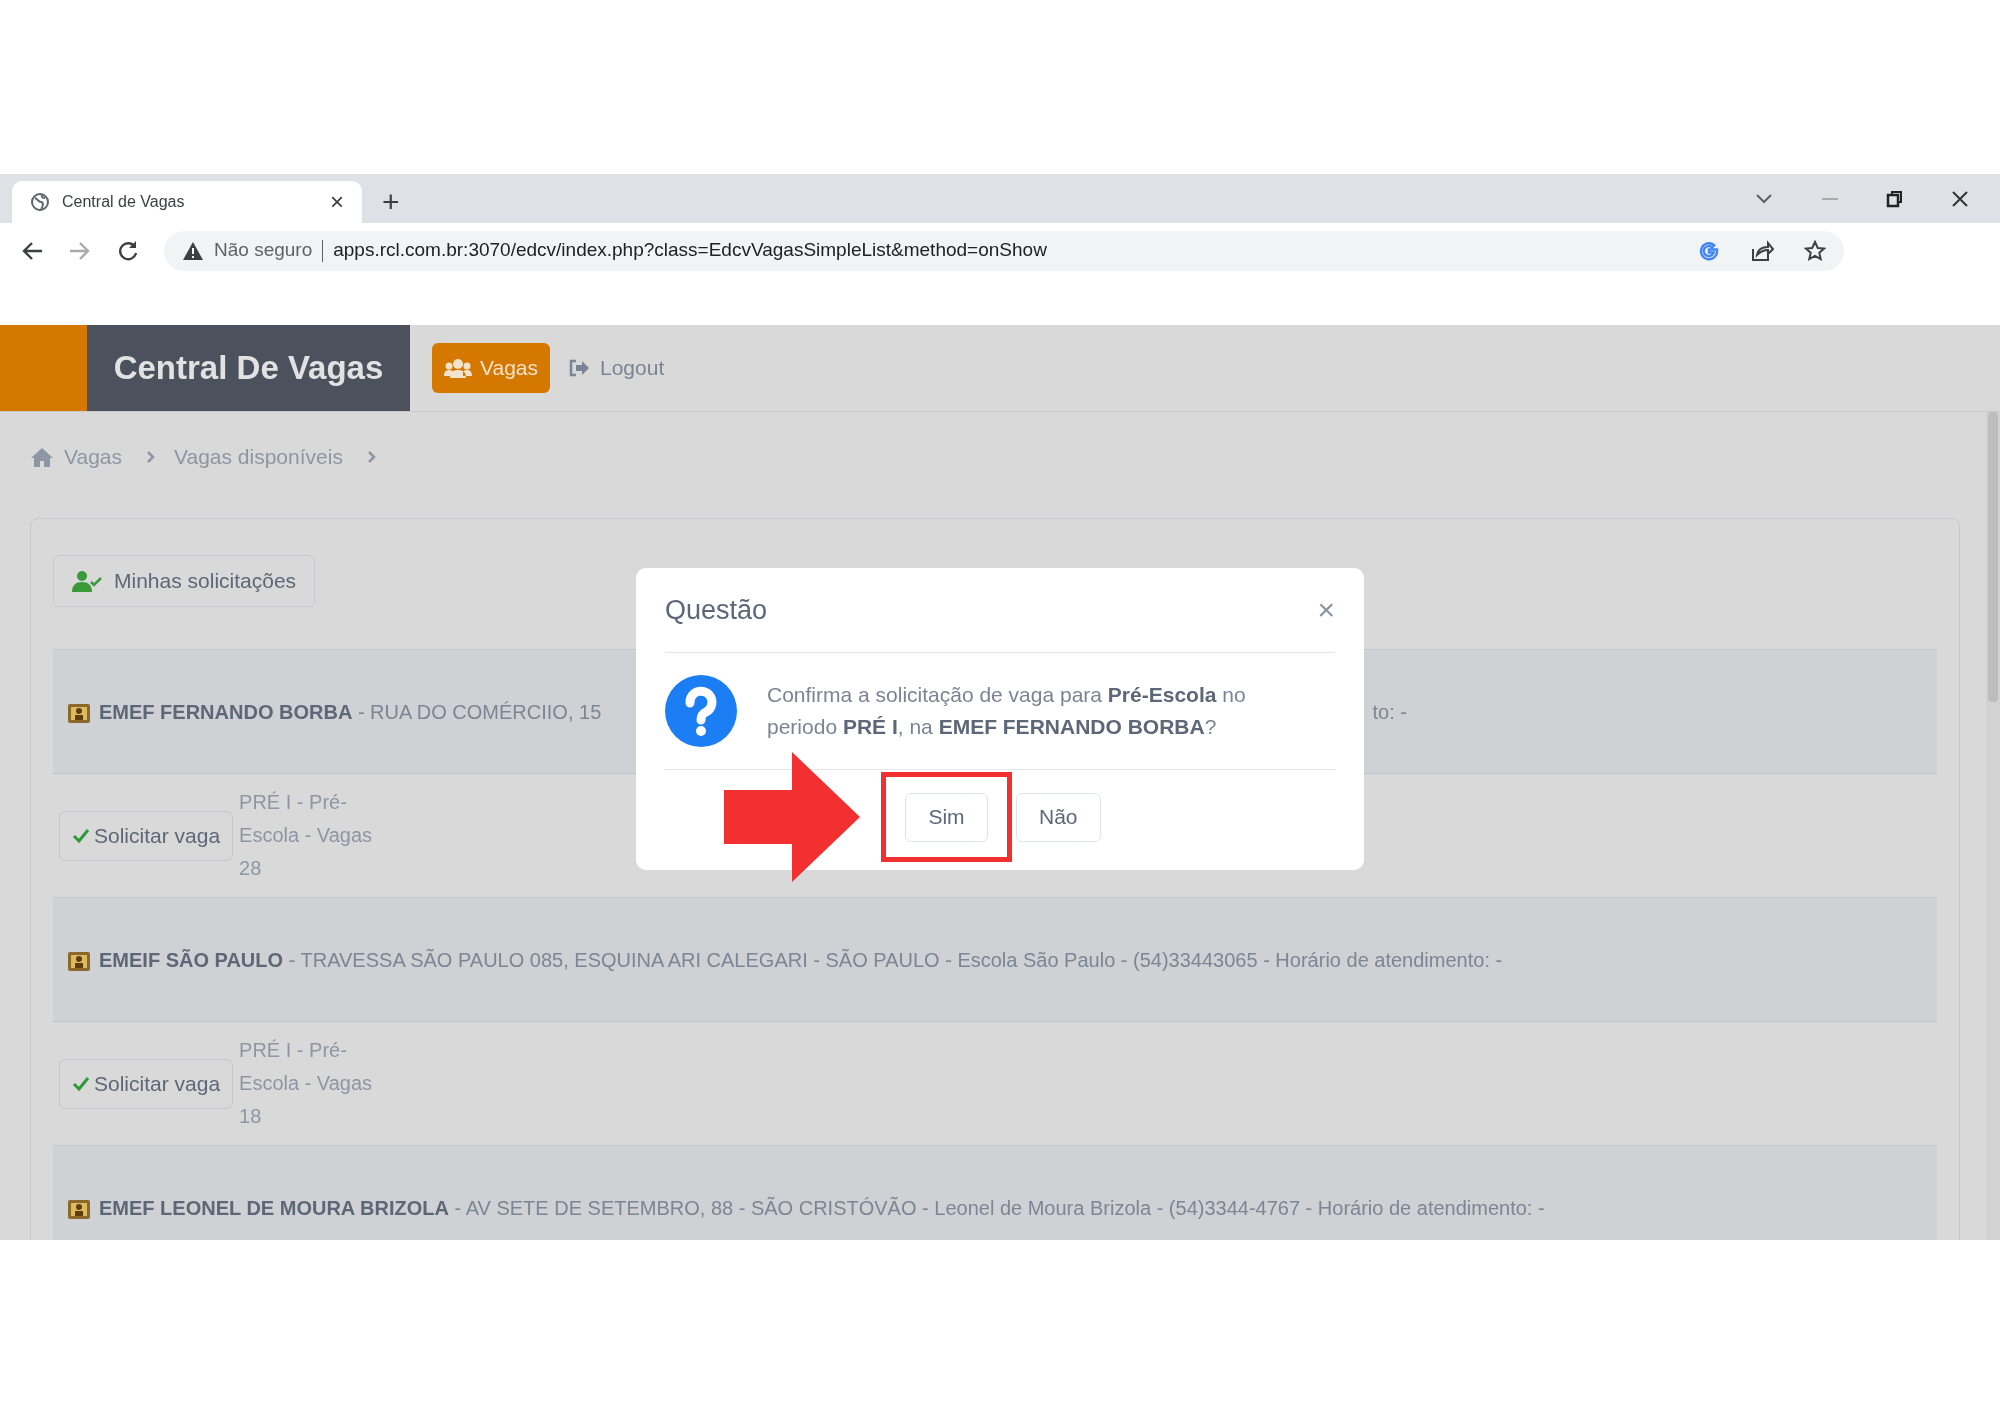 This screenshot has width=2000, height=1414. I want to click on vacancy-info: PRÉ I - Pré-Escola - Vagas 18, so click(306, 1083).